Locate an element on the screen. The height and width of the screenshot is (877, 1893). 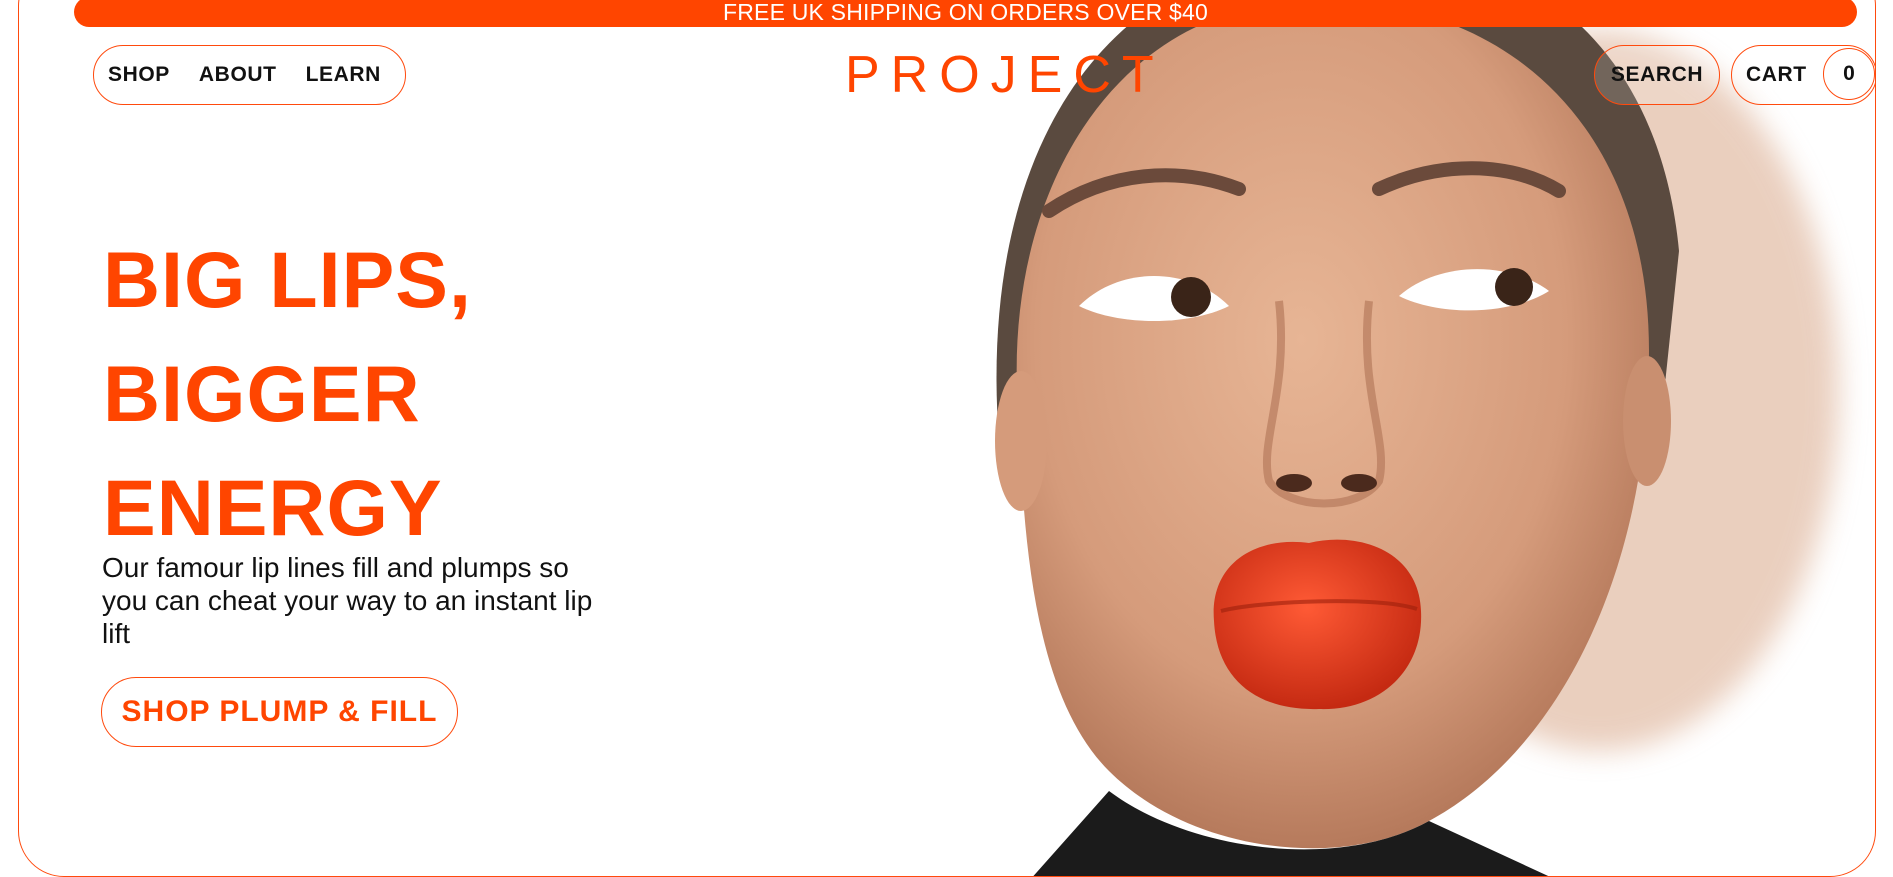
cart-button-label: CART is located at coordinates (1776, 74).